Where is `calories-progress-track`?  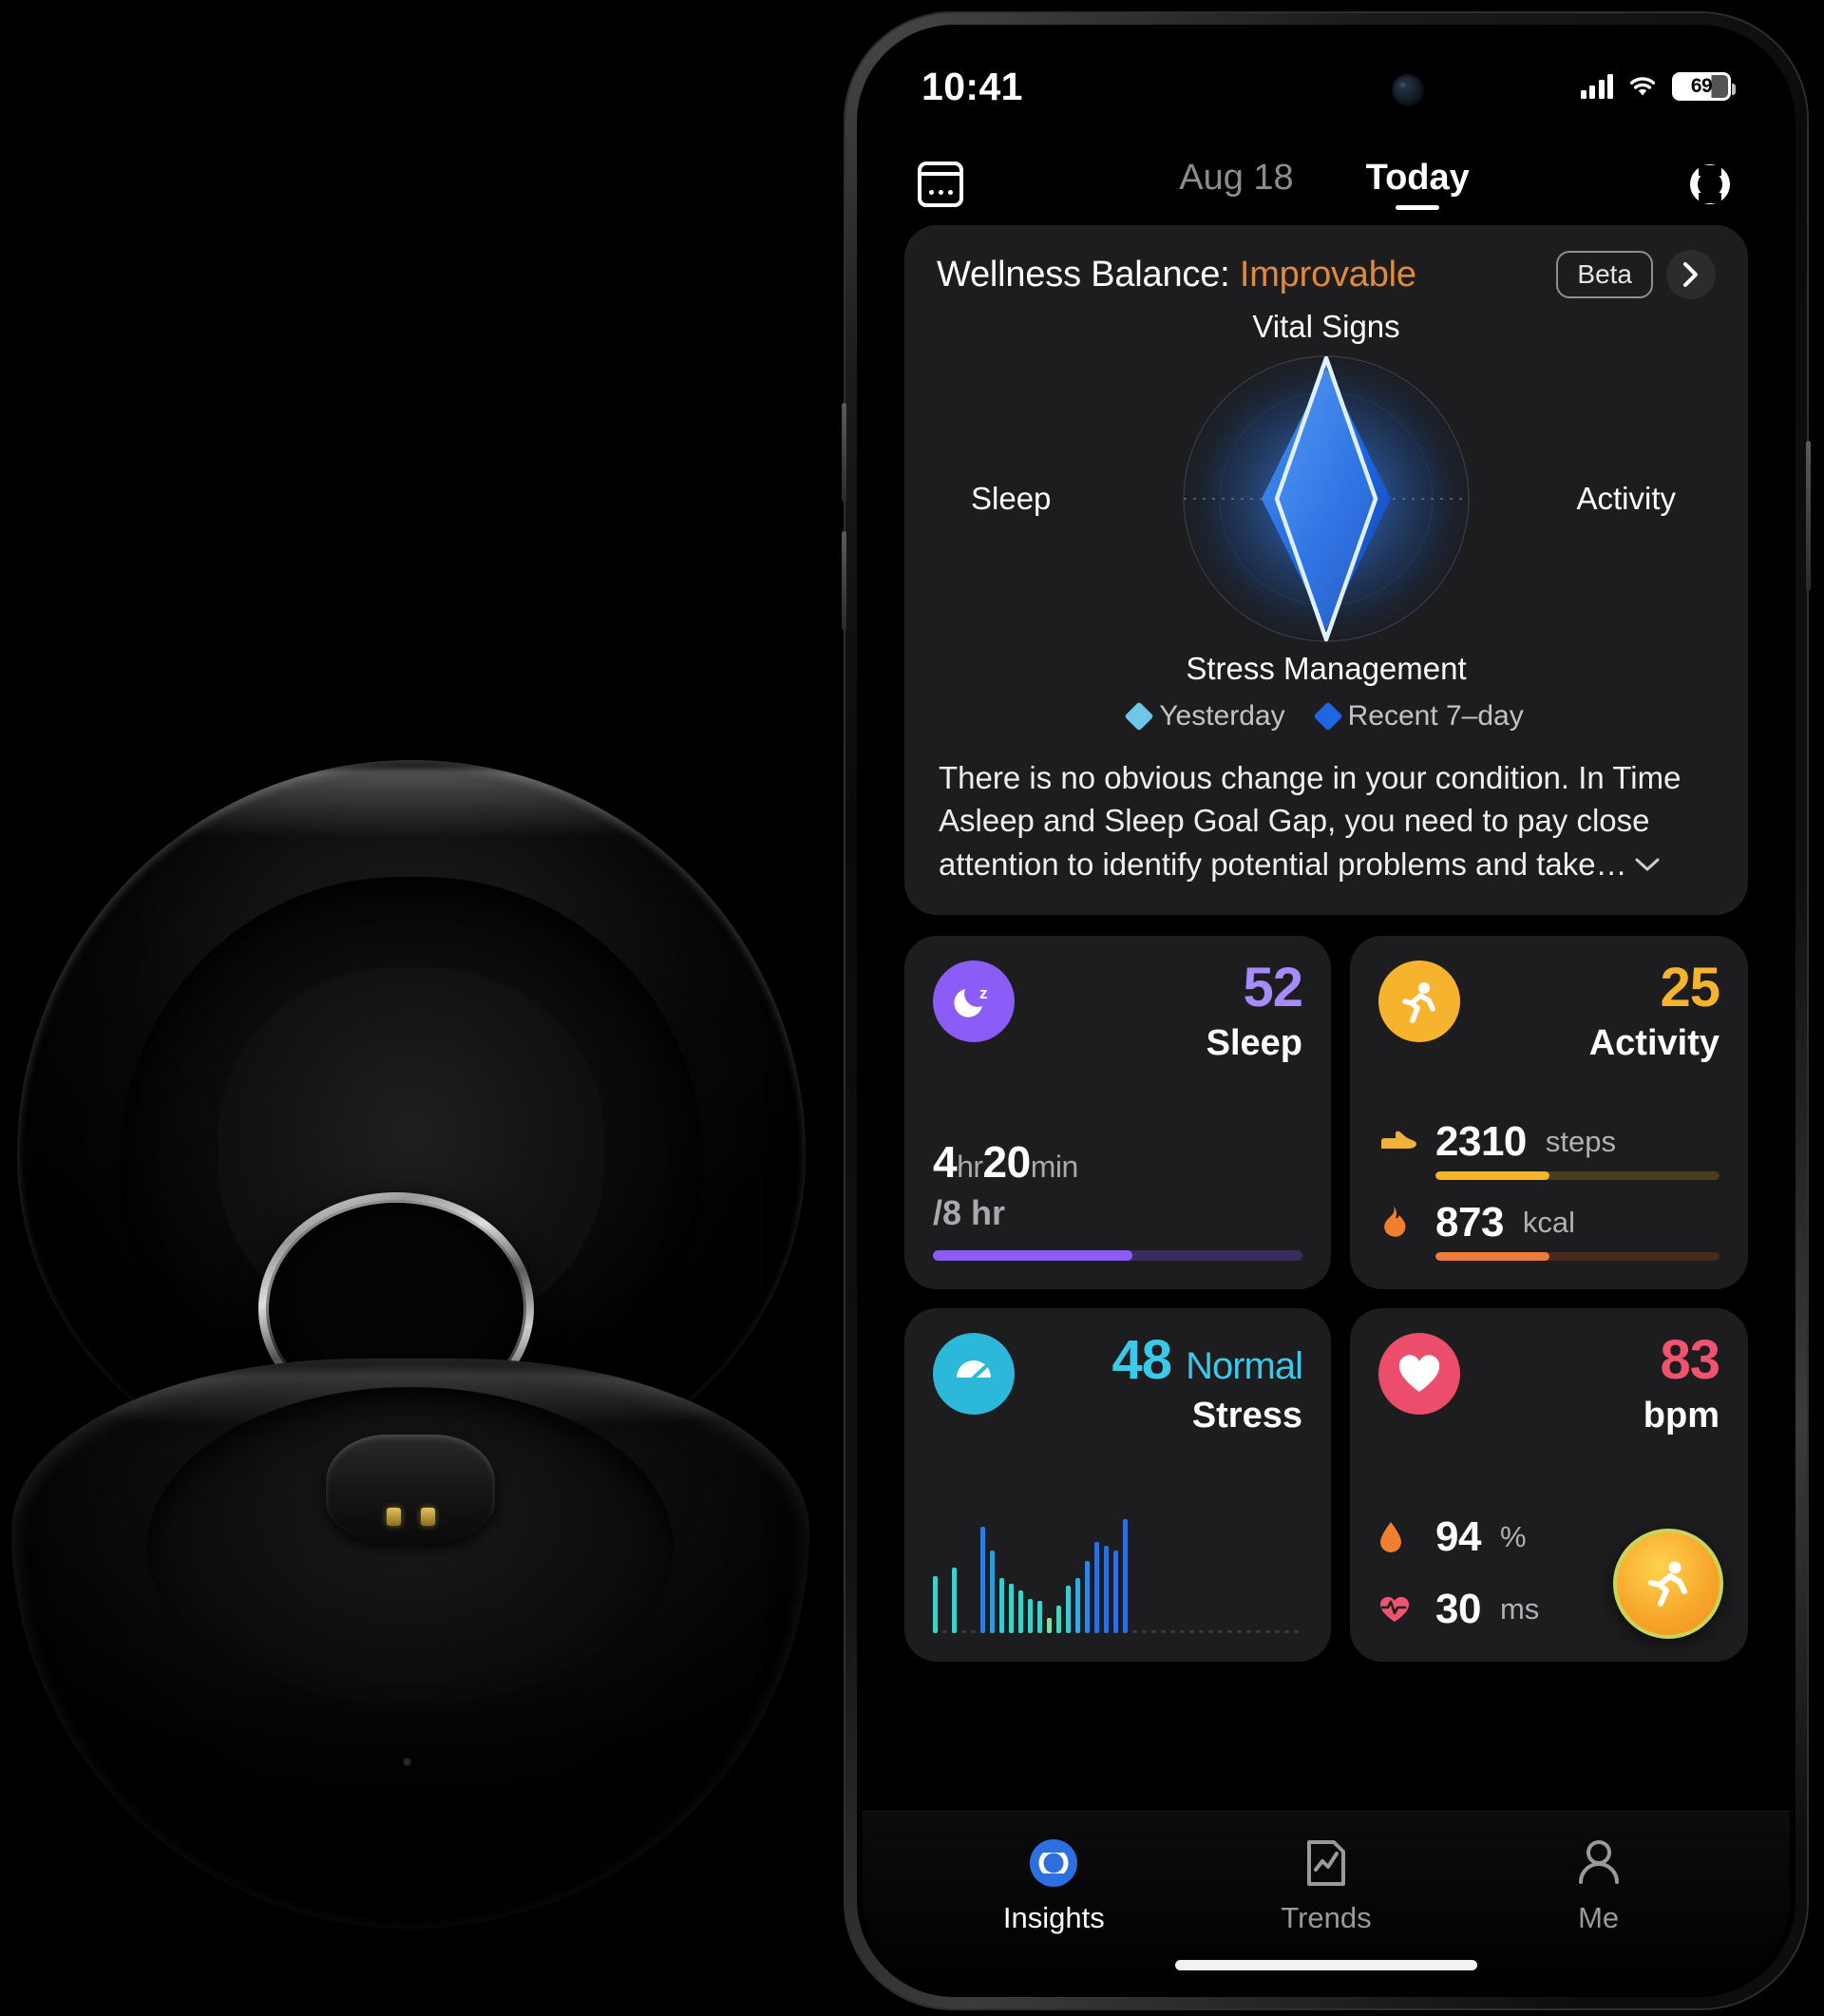 calories-progress-track is located at coordinates (1577, 1256).